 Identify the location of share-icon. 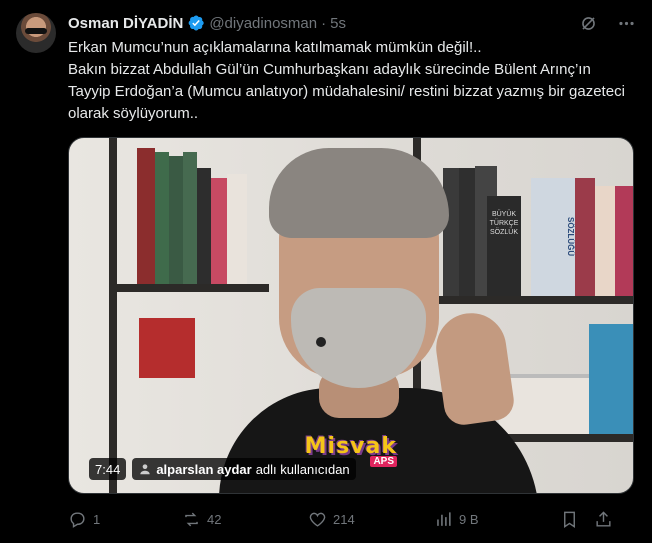
(603, 518).